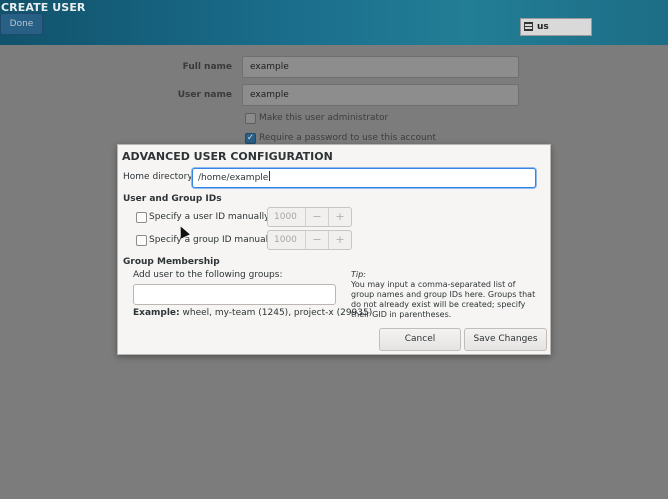  What do you see at coordinates (316, 217) in the screenshot?
I see `uid-decrement-button: −` at bounding box center [316, 217].